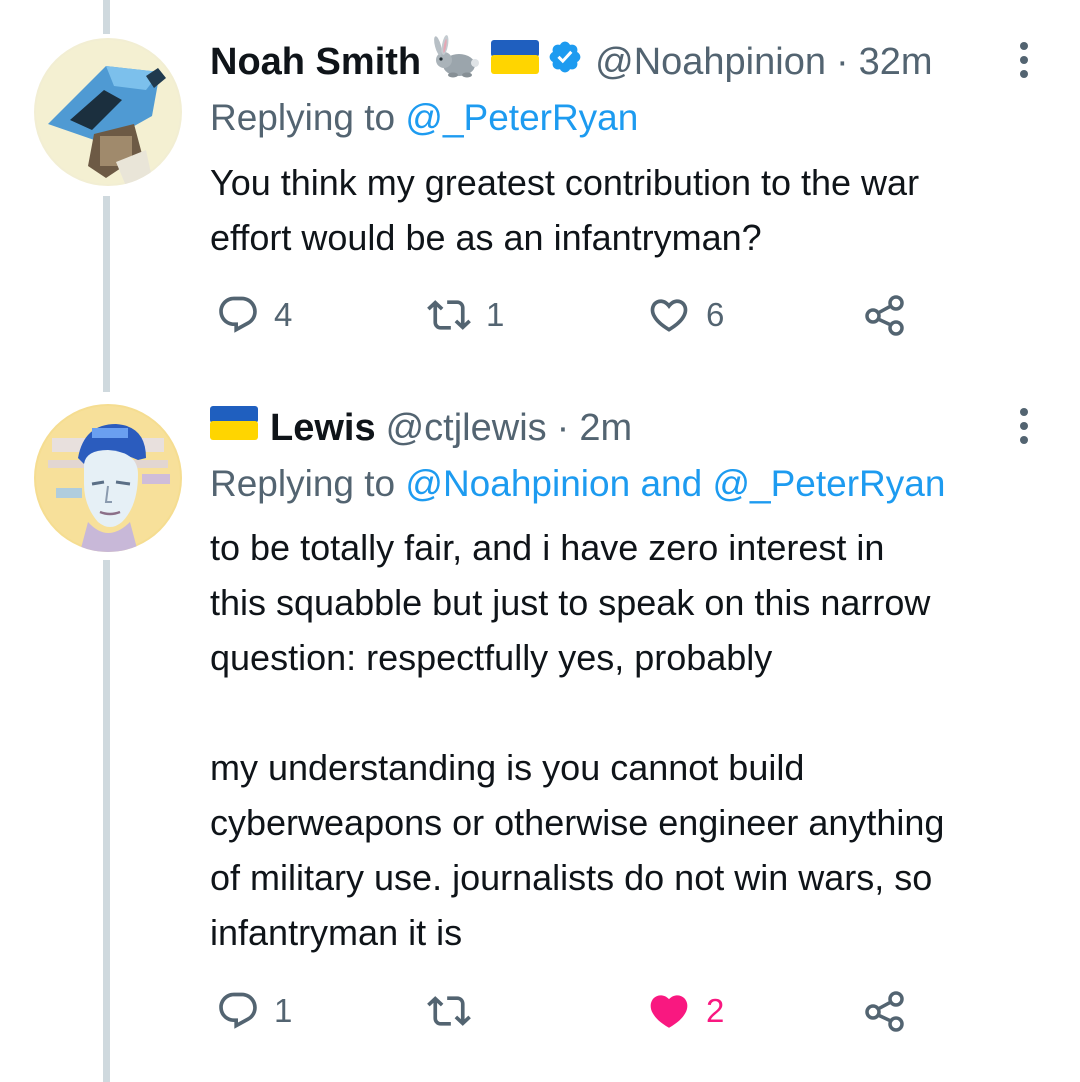  I want to click on thread-line-middle, so click(106, 294).